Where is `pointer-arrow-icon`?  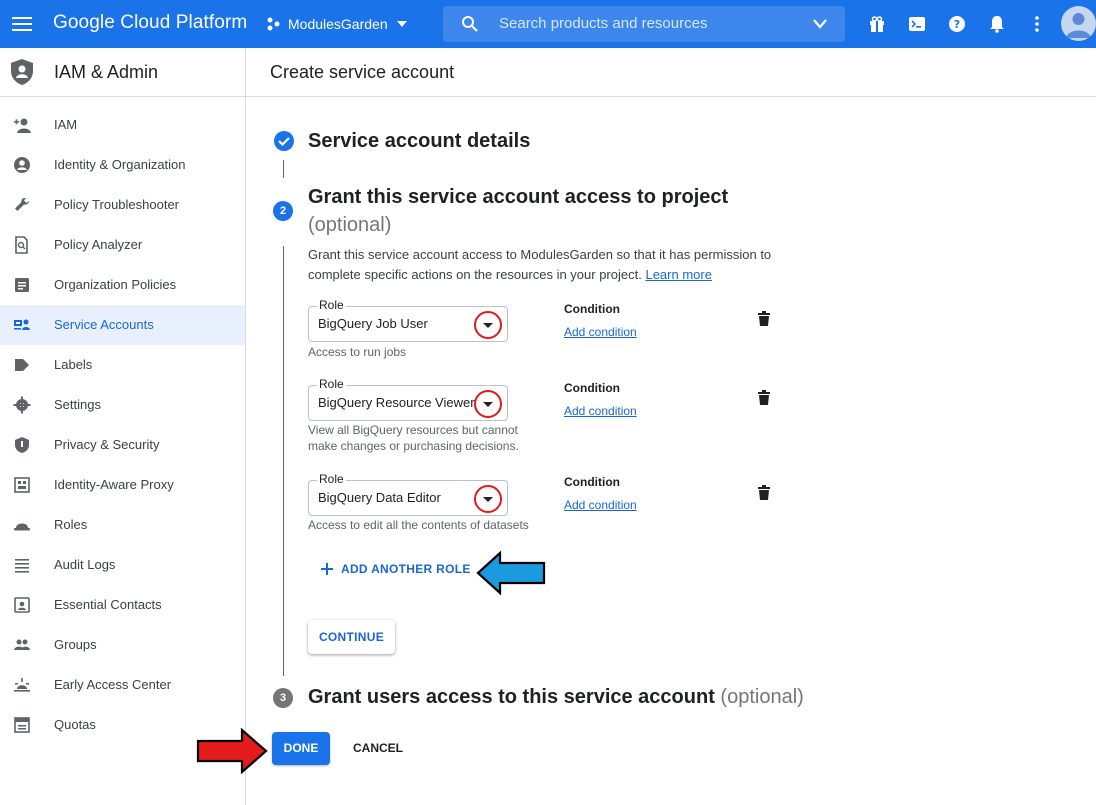
pointer-arrow-icon is located at coordinates (232, 751).